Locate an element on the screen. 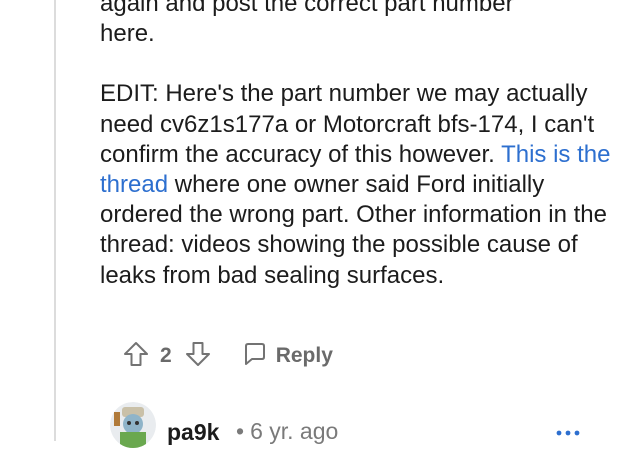 This screenshot has width=640, height=452. more-options-icon is located at coordinates (568, 433).